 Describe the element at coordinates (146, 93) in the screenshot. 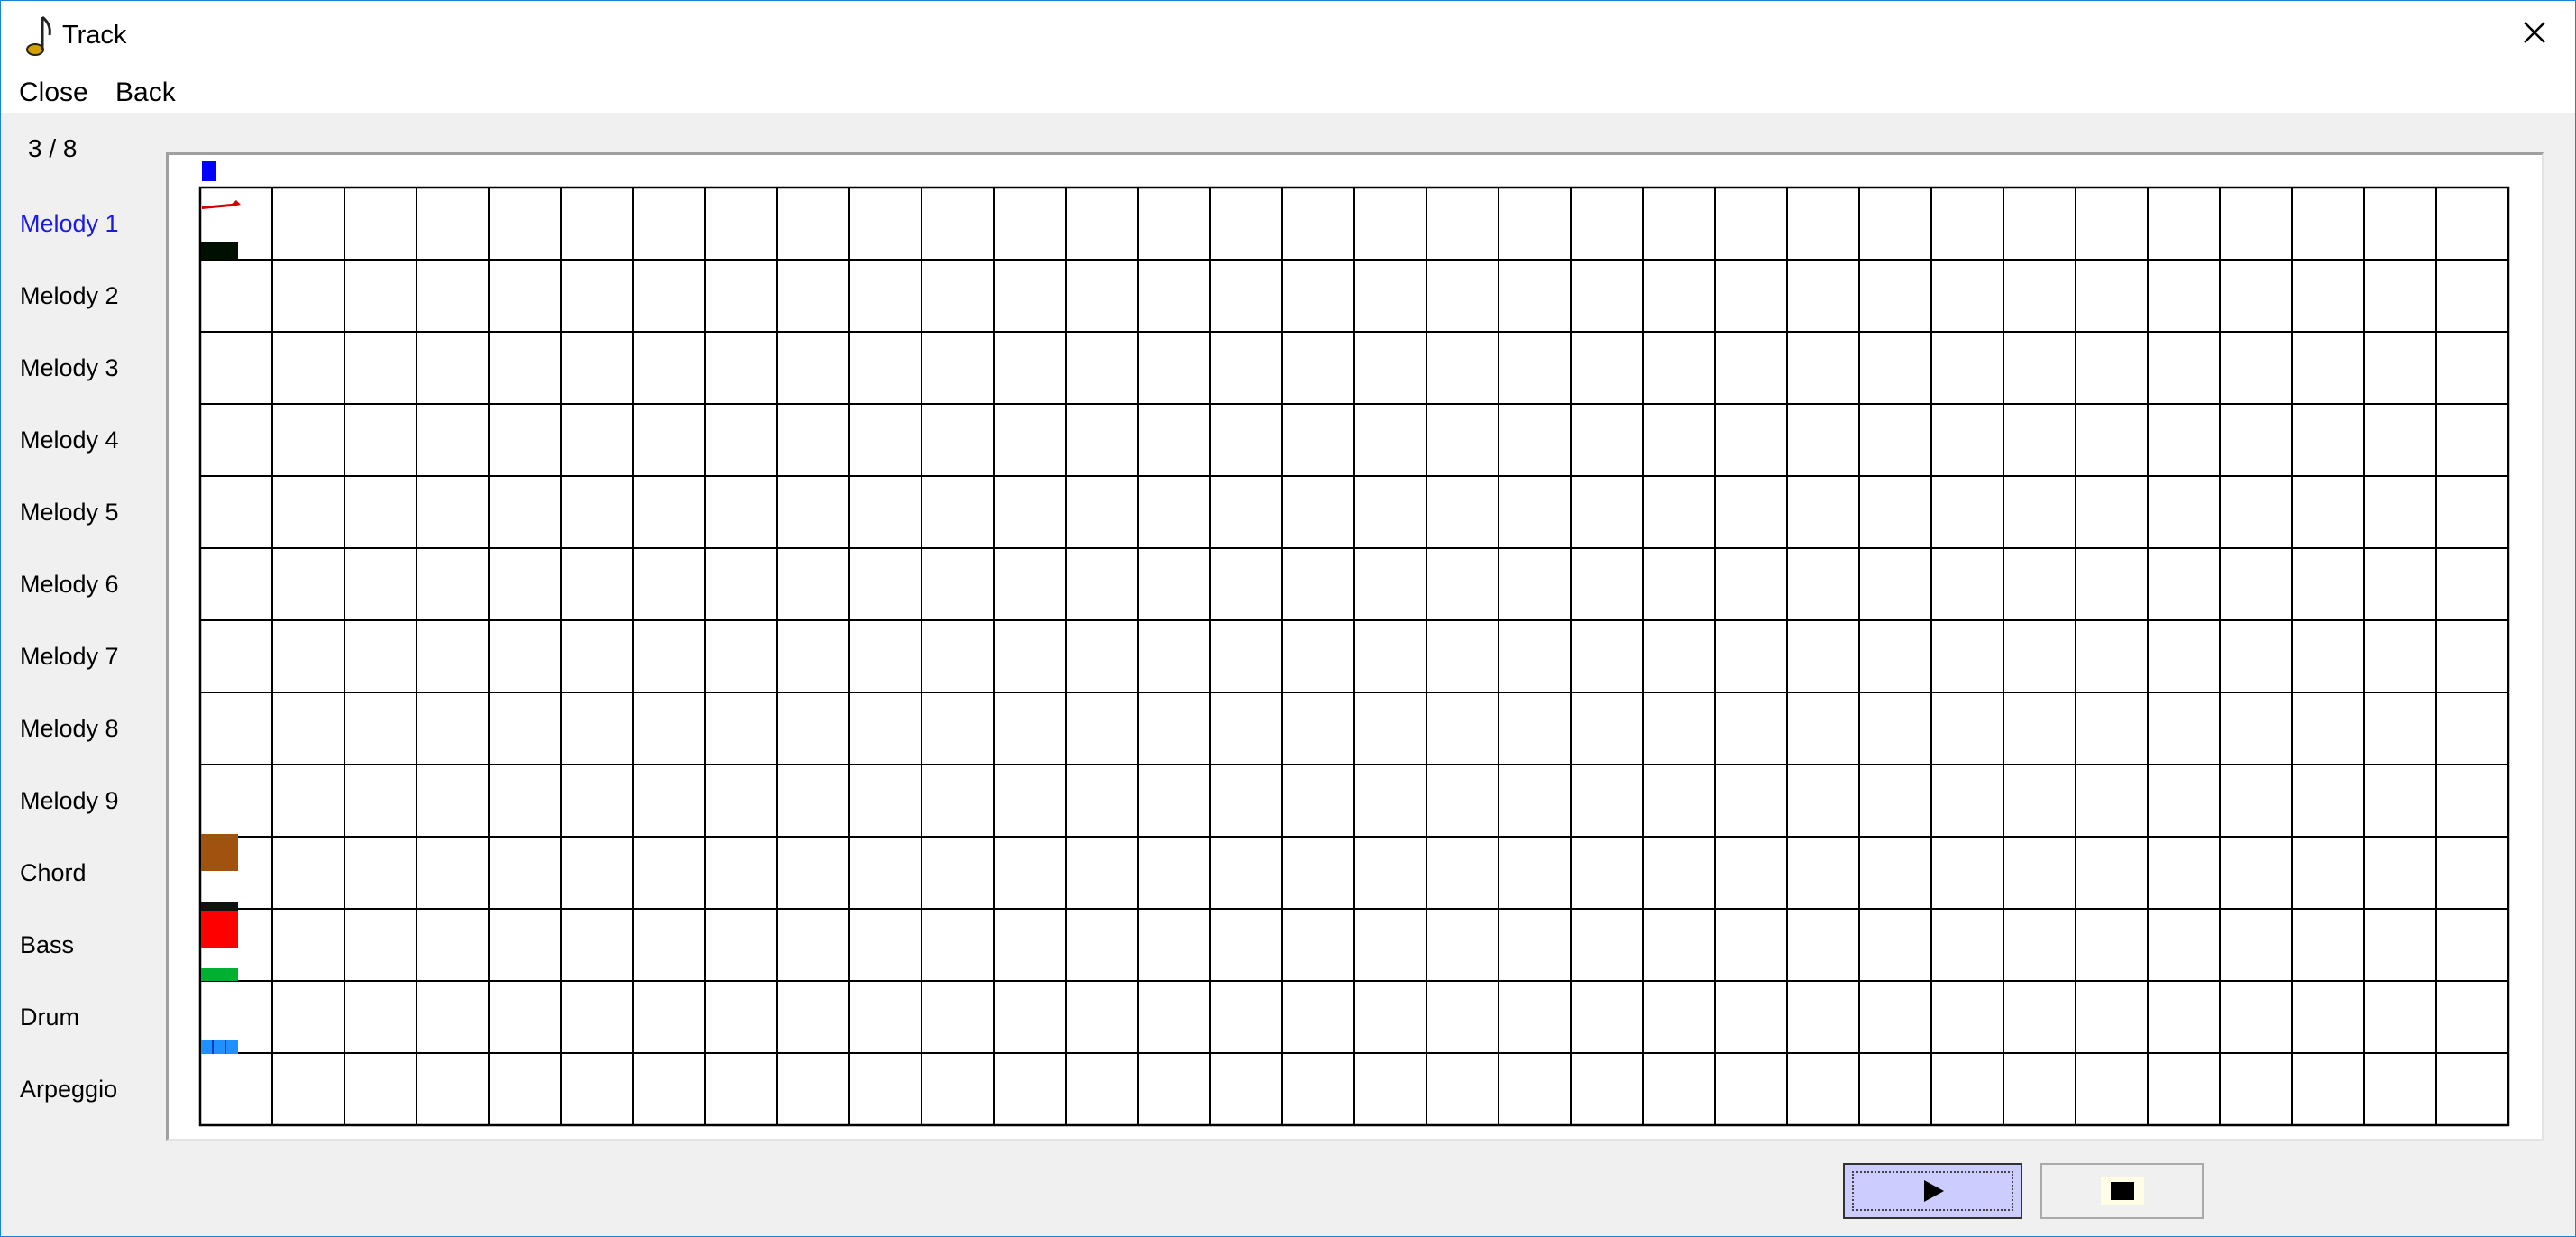

I see `menu-back: Back` at that location.